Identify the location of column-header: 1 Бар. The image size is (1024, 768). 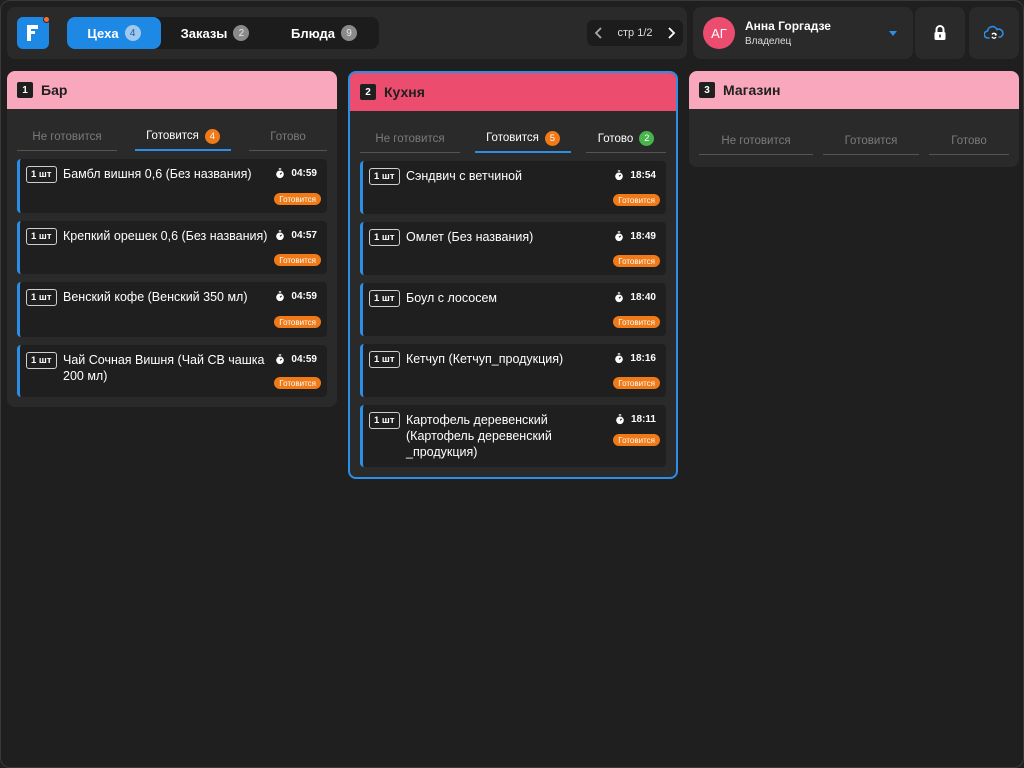
(172, 90).